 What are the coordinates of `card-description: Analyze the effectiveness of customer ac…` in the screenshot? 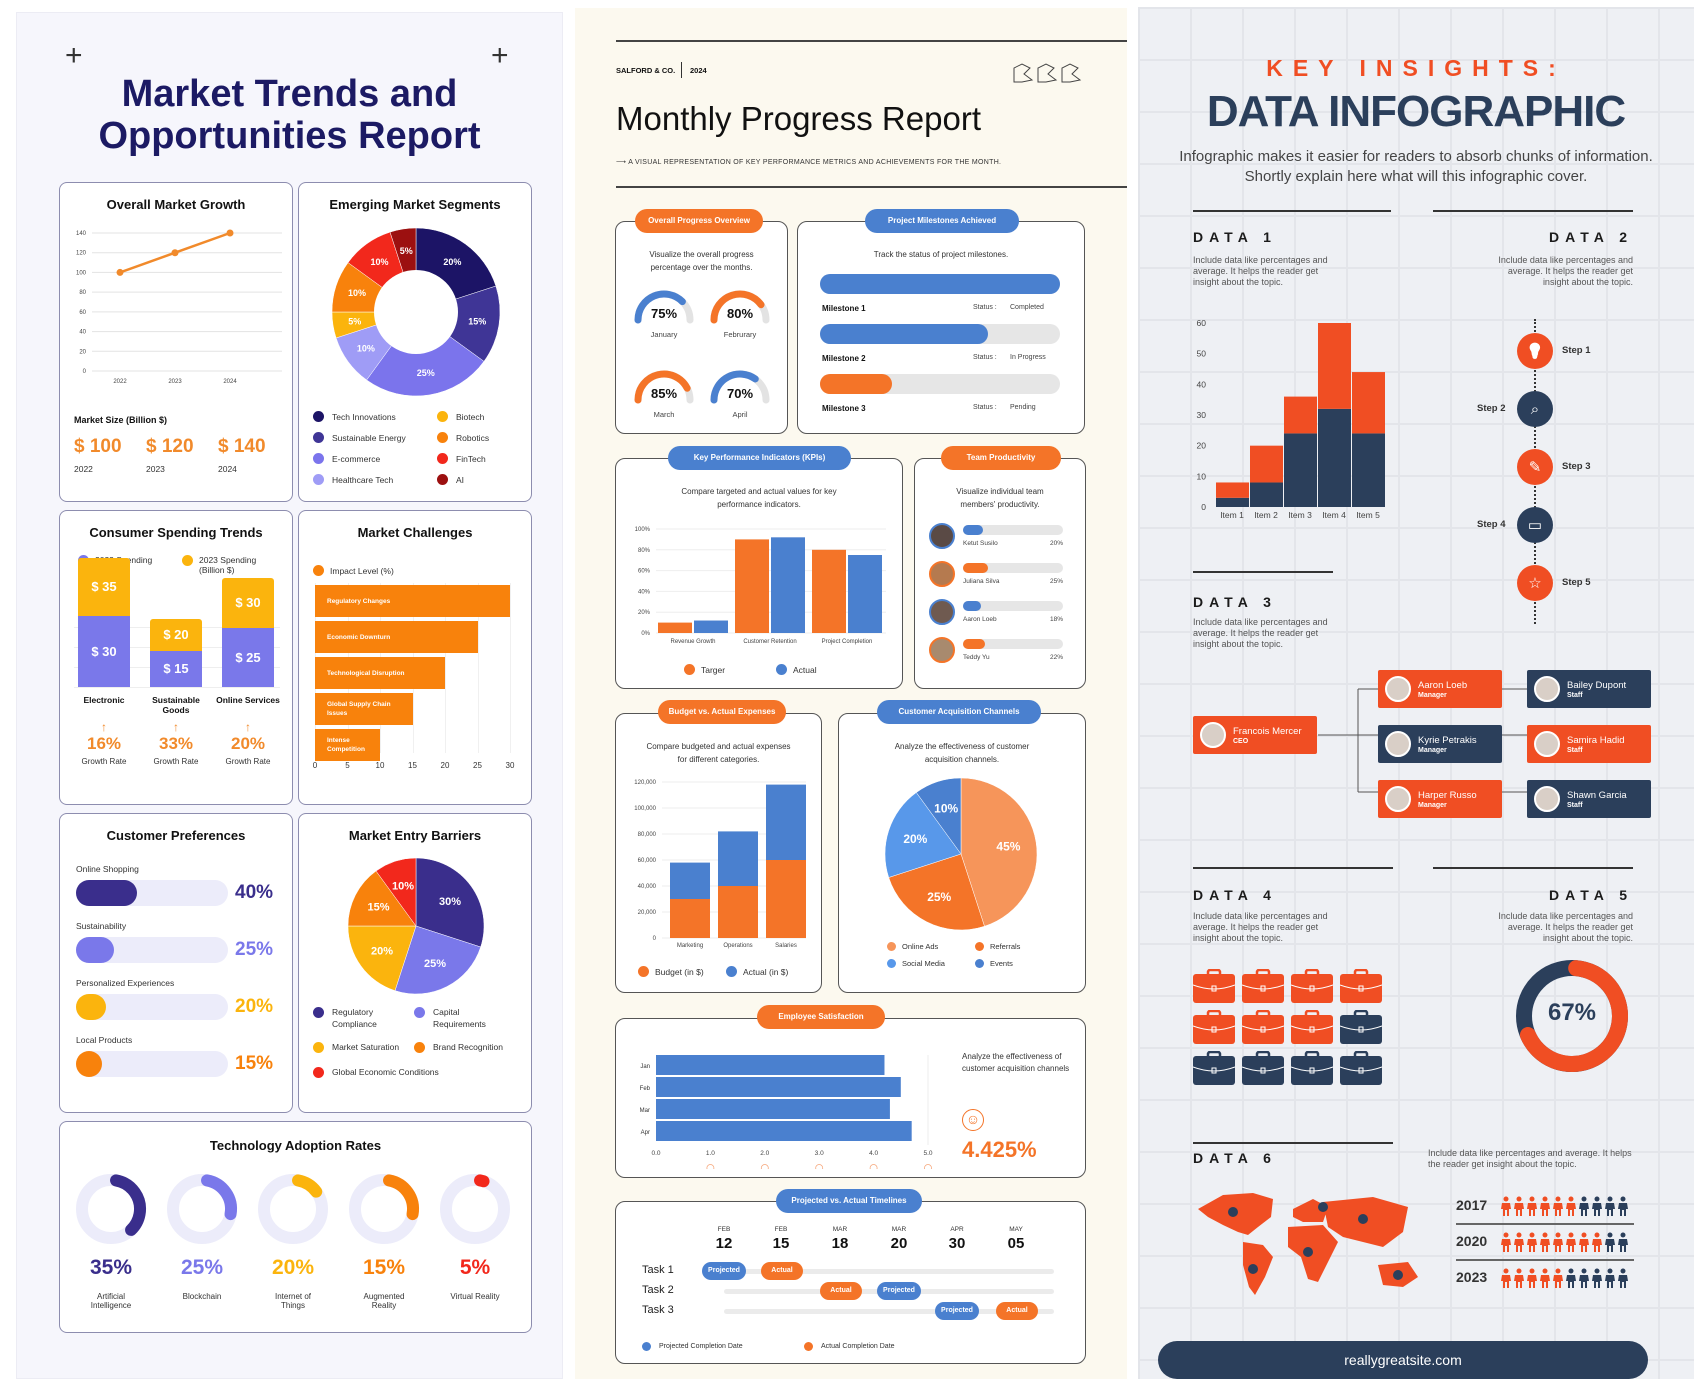 It's located at (1016, 1062).